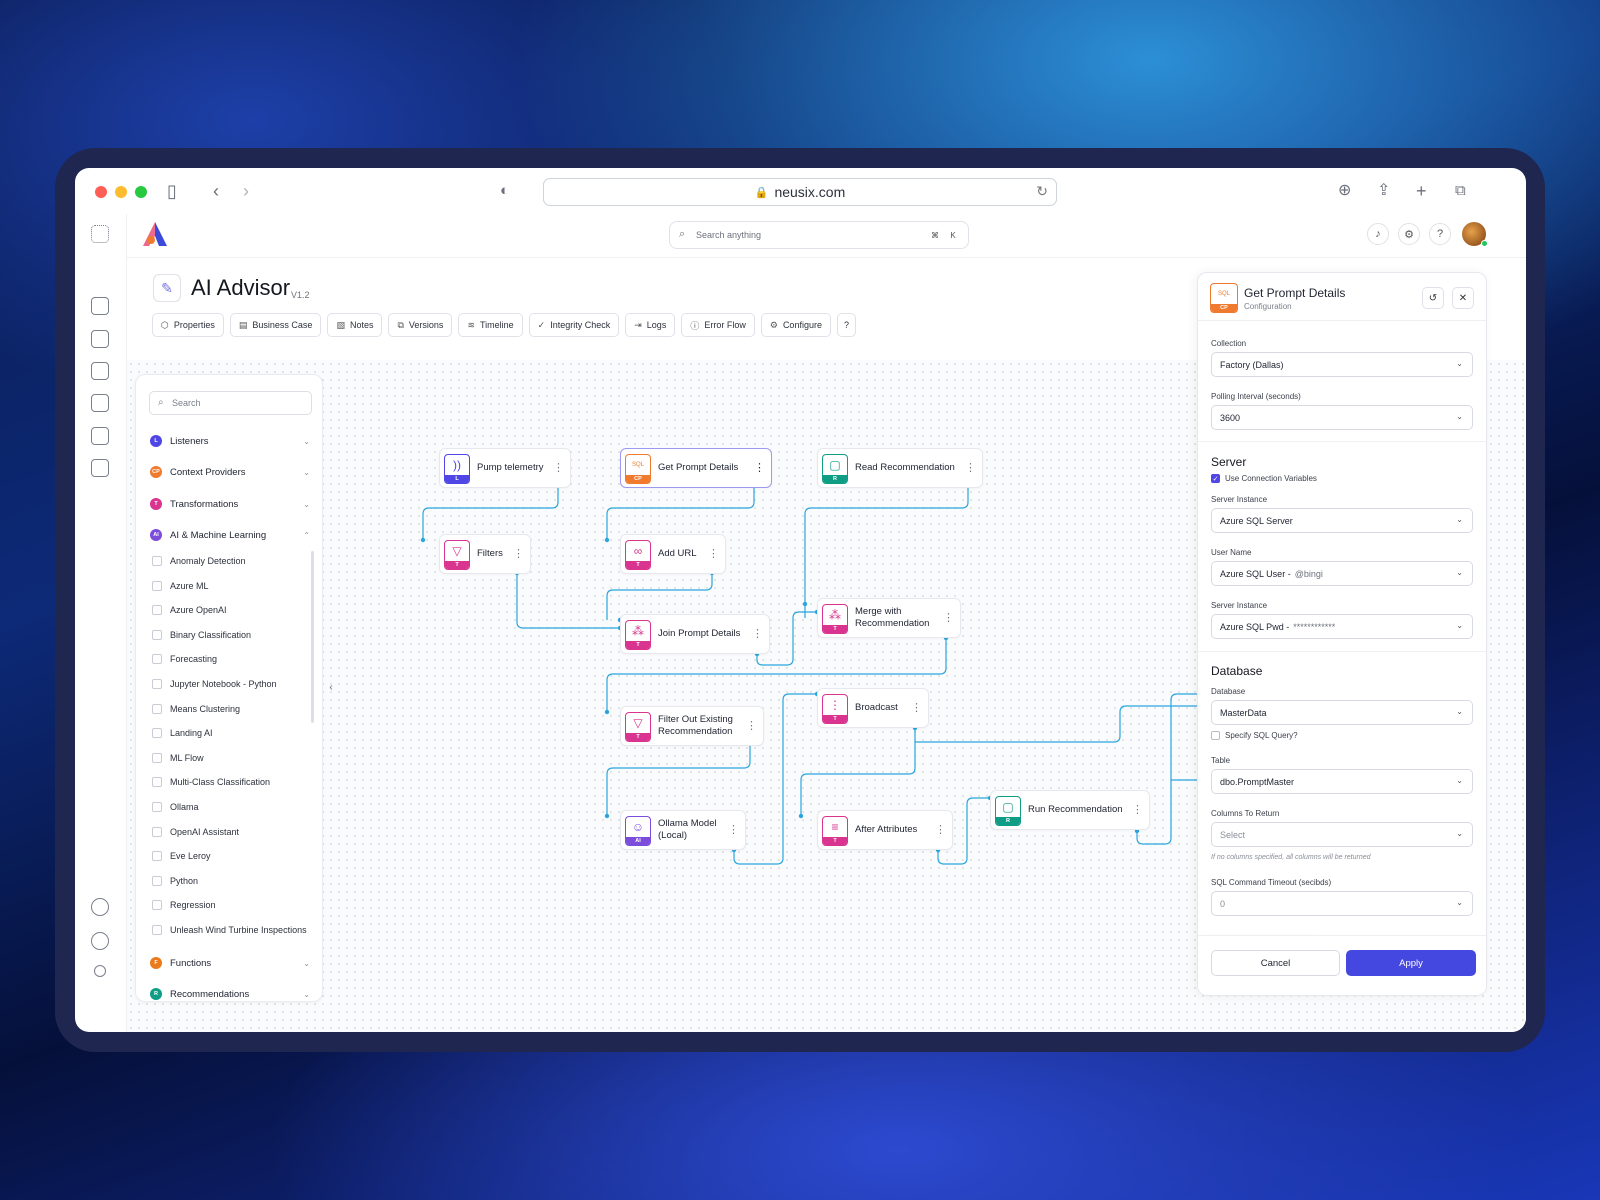 The height and width of the screenshot is (1200, 1600). What do you see at coordinates (692, 726) in the screenshot?
I see `node-filter-out-existing-recommendation: ▽ T Filter Out Existing Recommendation ⋮` at bounding box center [692, 726].